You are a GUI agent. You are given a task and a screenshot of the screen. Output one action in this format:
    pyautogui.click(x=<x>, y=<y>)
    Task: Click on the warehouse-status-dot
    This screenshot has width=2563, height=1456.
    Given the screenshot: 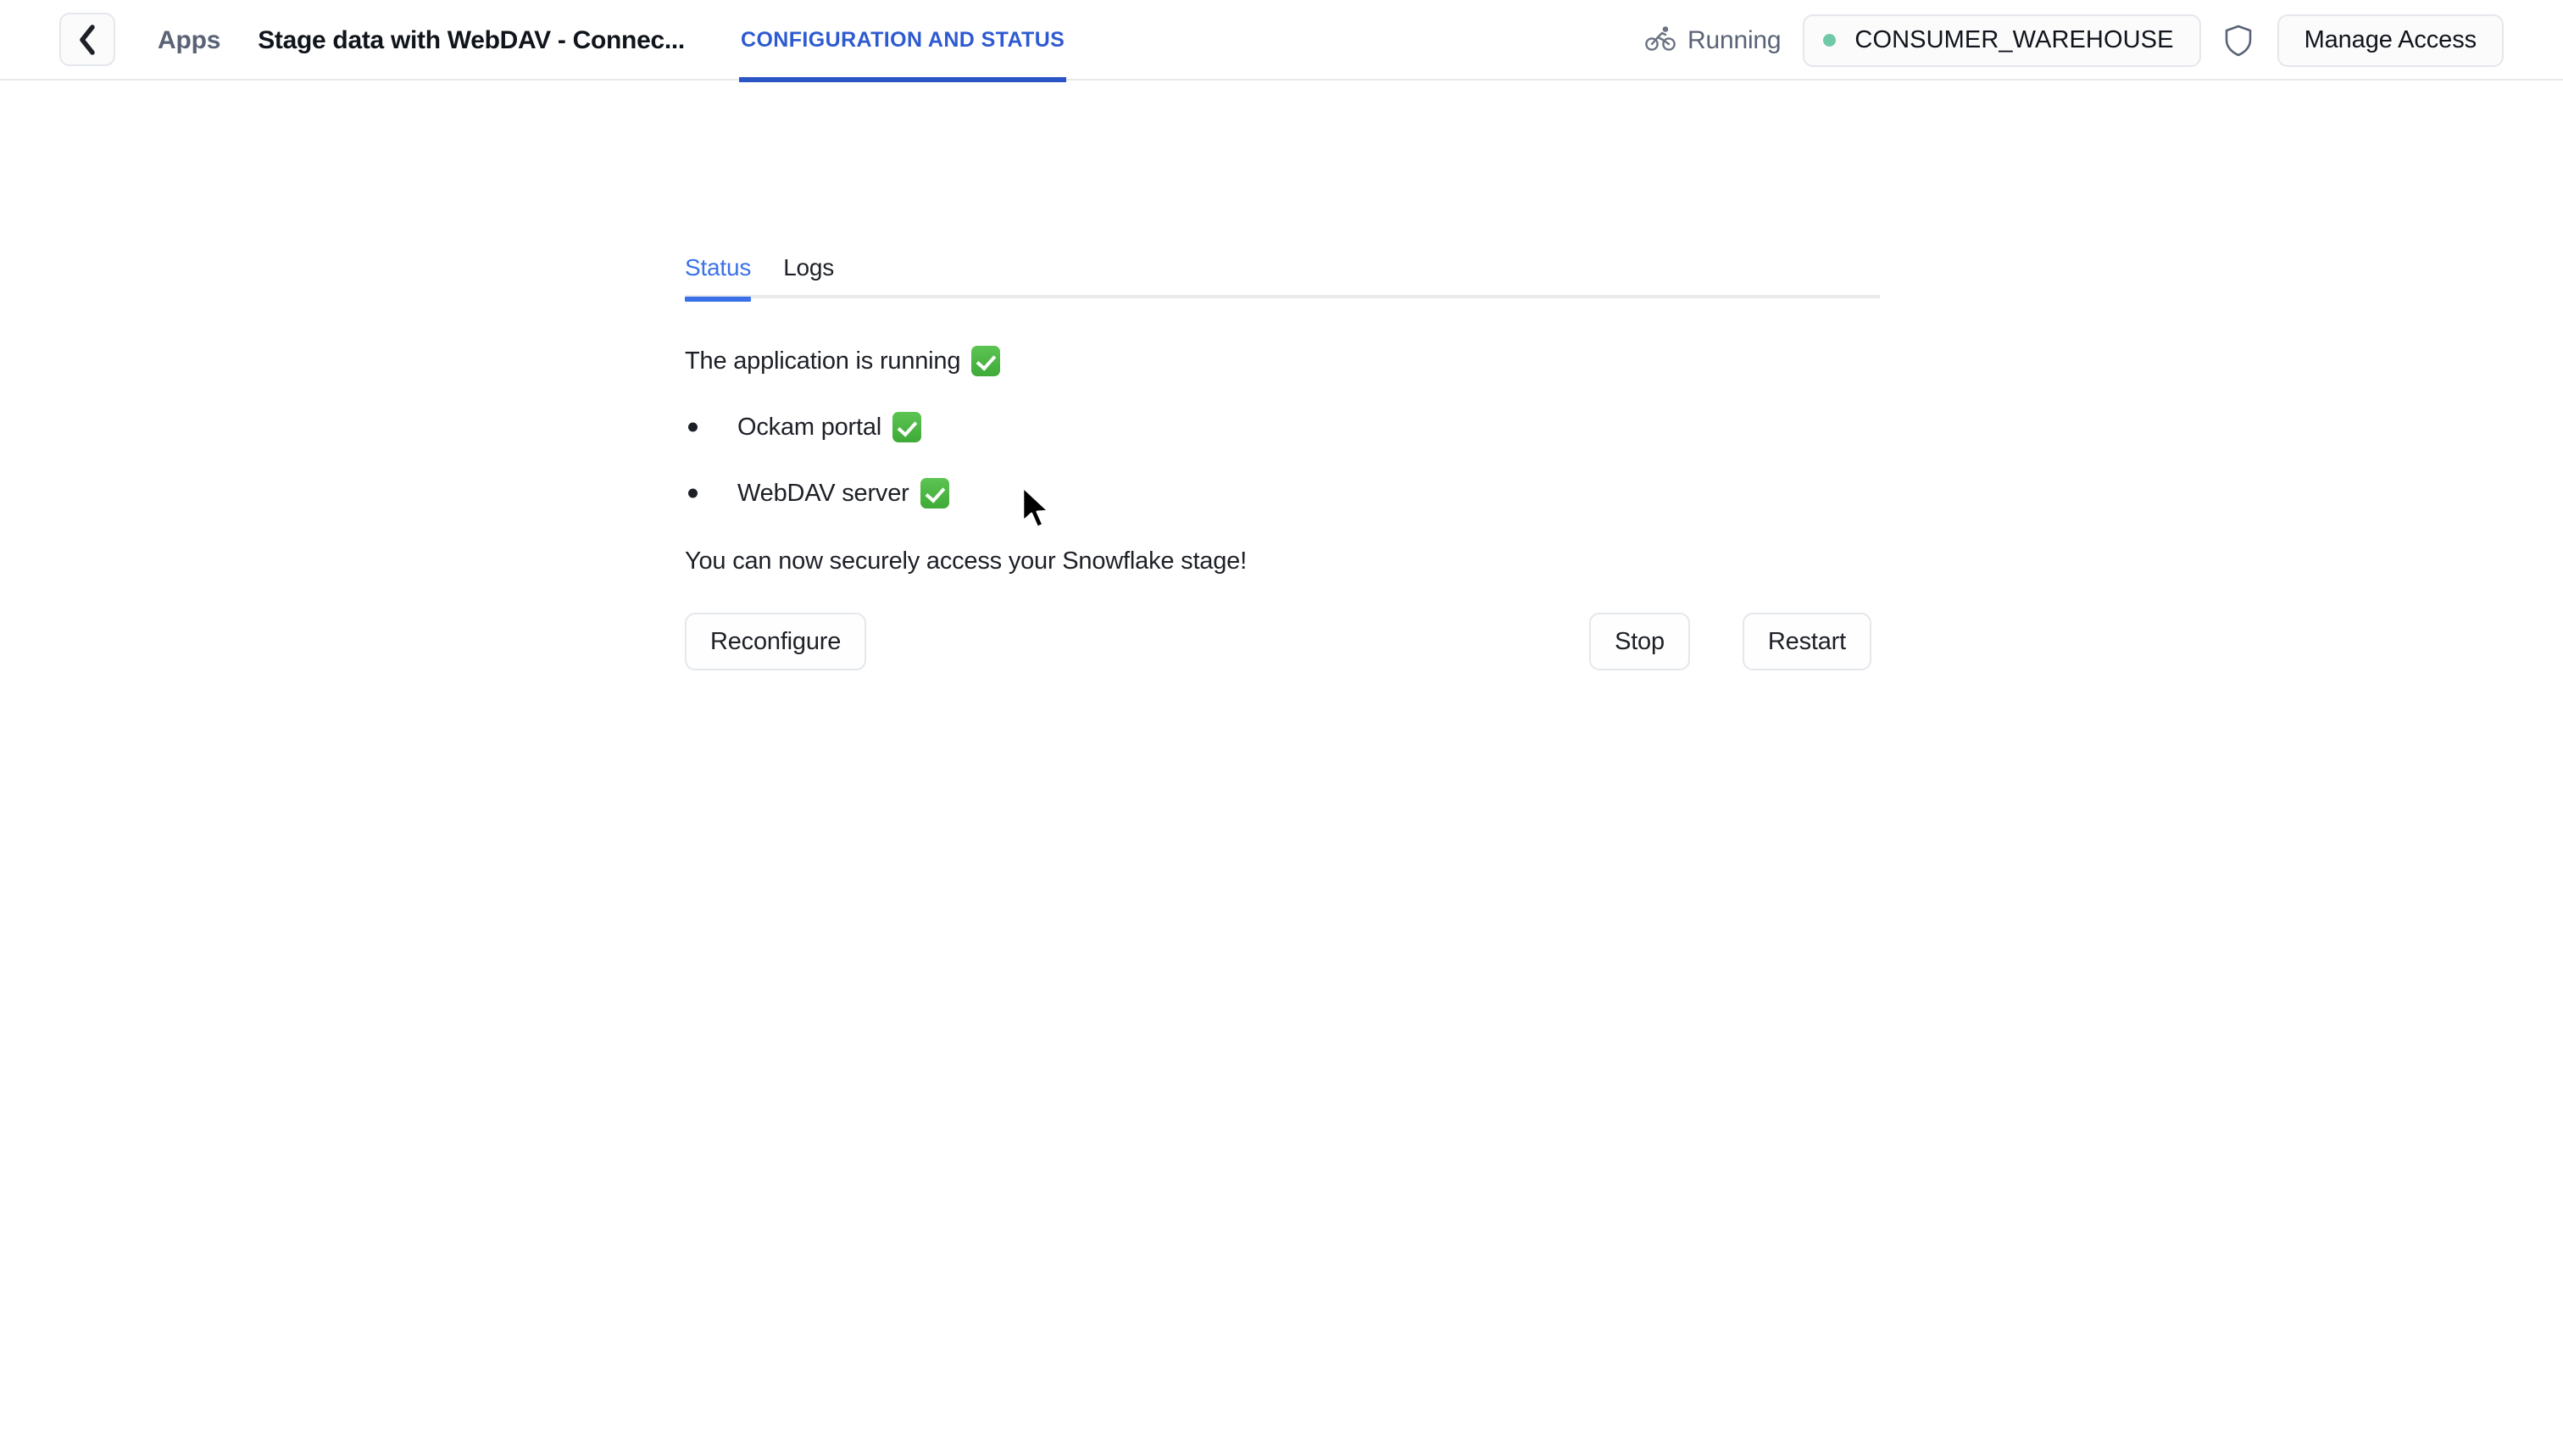 What is the action you would take?
    pyautogui.click(x=1830, y=41)
    